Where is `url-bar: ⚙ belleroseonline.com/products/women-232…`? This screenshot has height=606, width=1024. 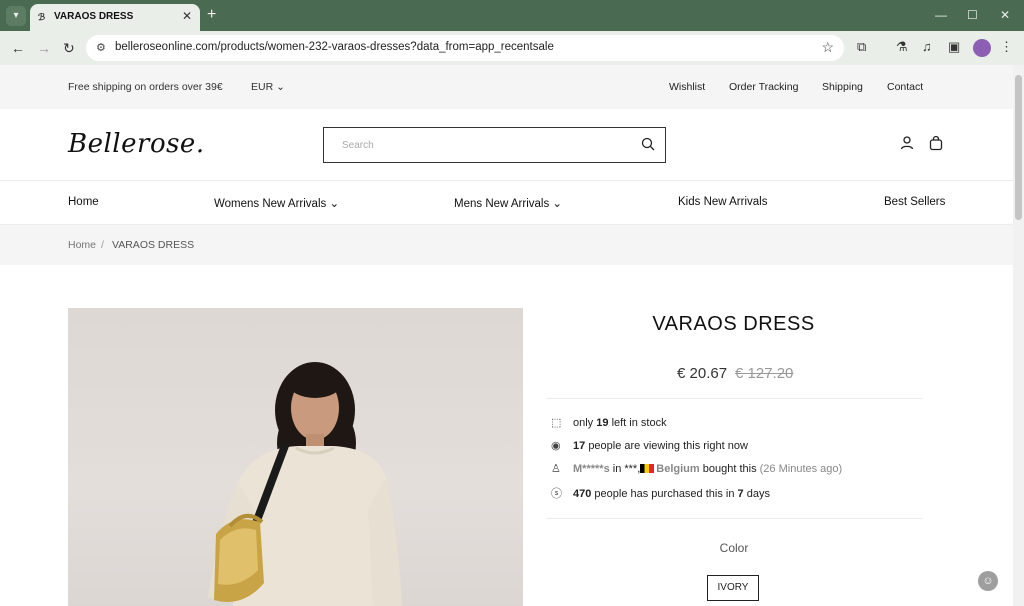 url-bar: ⚙ belleroseonline.com/products/women-232… is located at coordinates (465, 48).